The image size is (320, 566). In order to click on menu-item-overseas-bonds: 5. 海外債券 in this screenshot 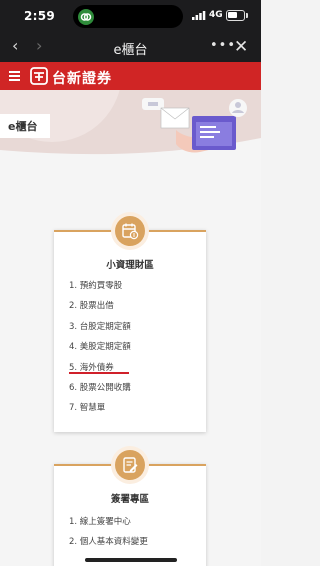, I will do `click(134, 368)`.